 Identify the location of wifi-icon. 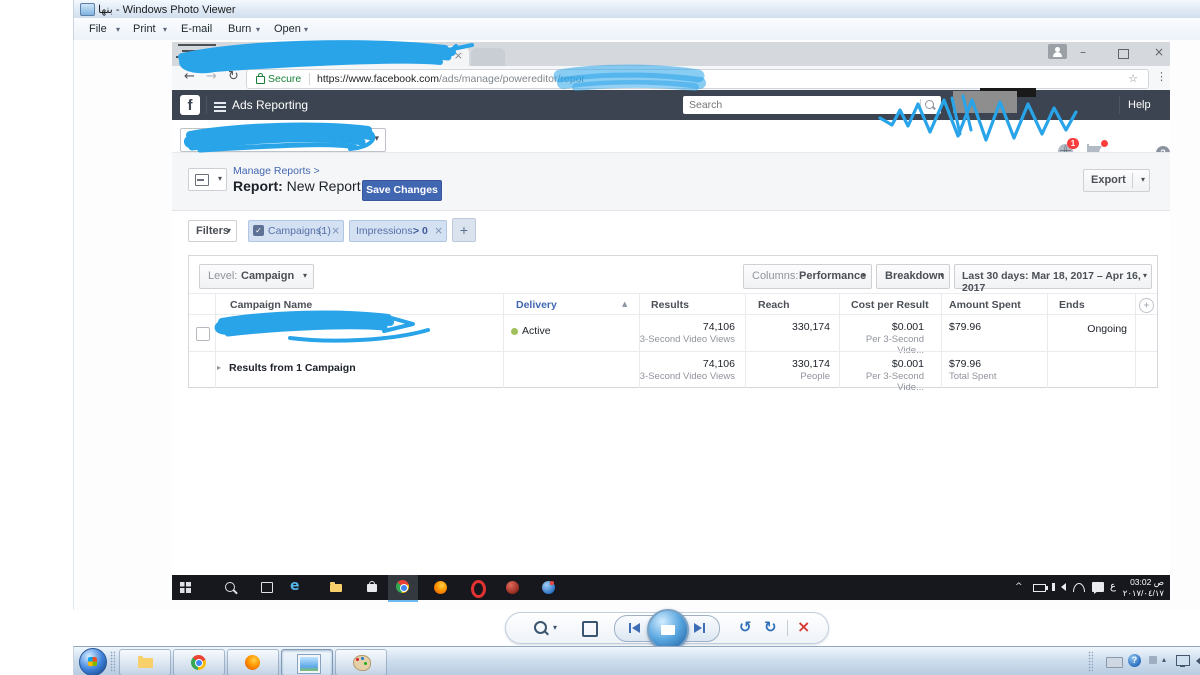
(1079, 587).